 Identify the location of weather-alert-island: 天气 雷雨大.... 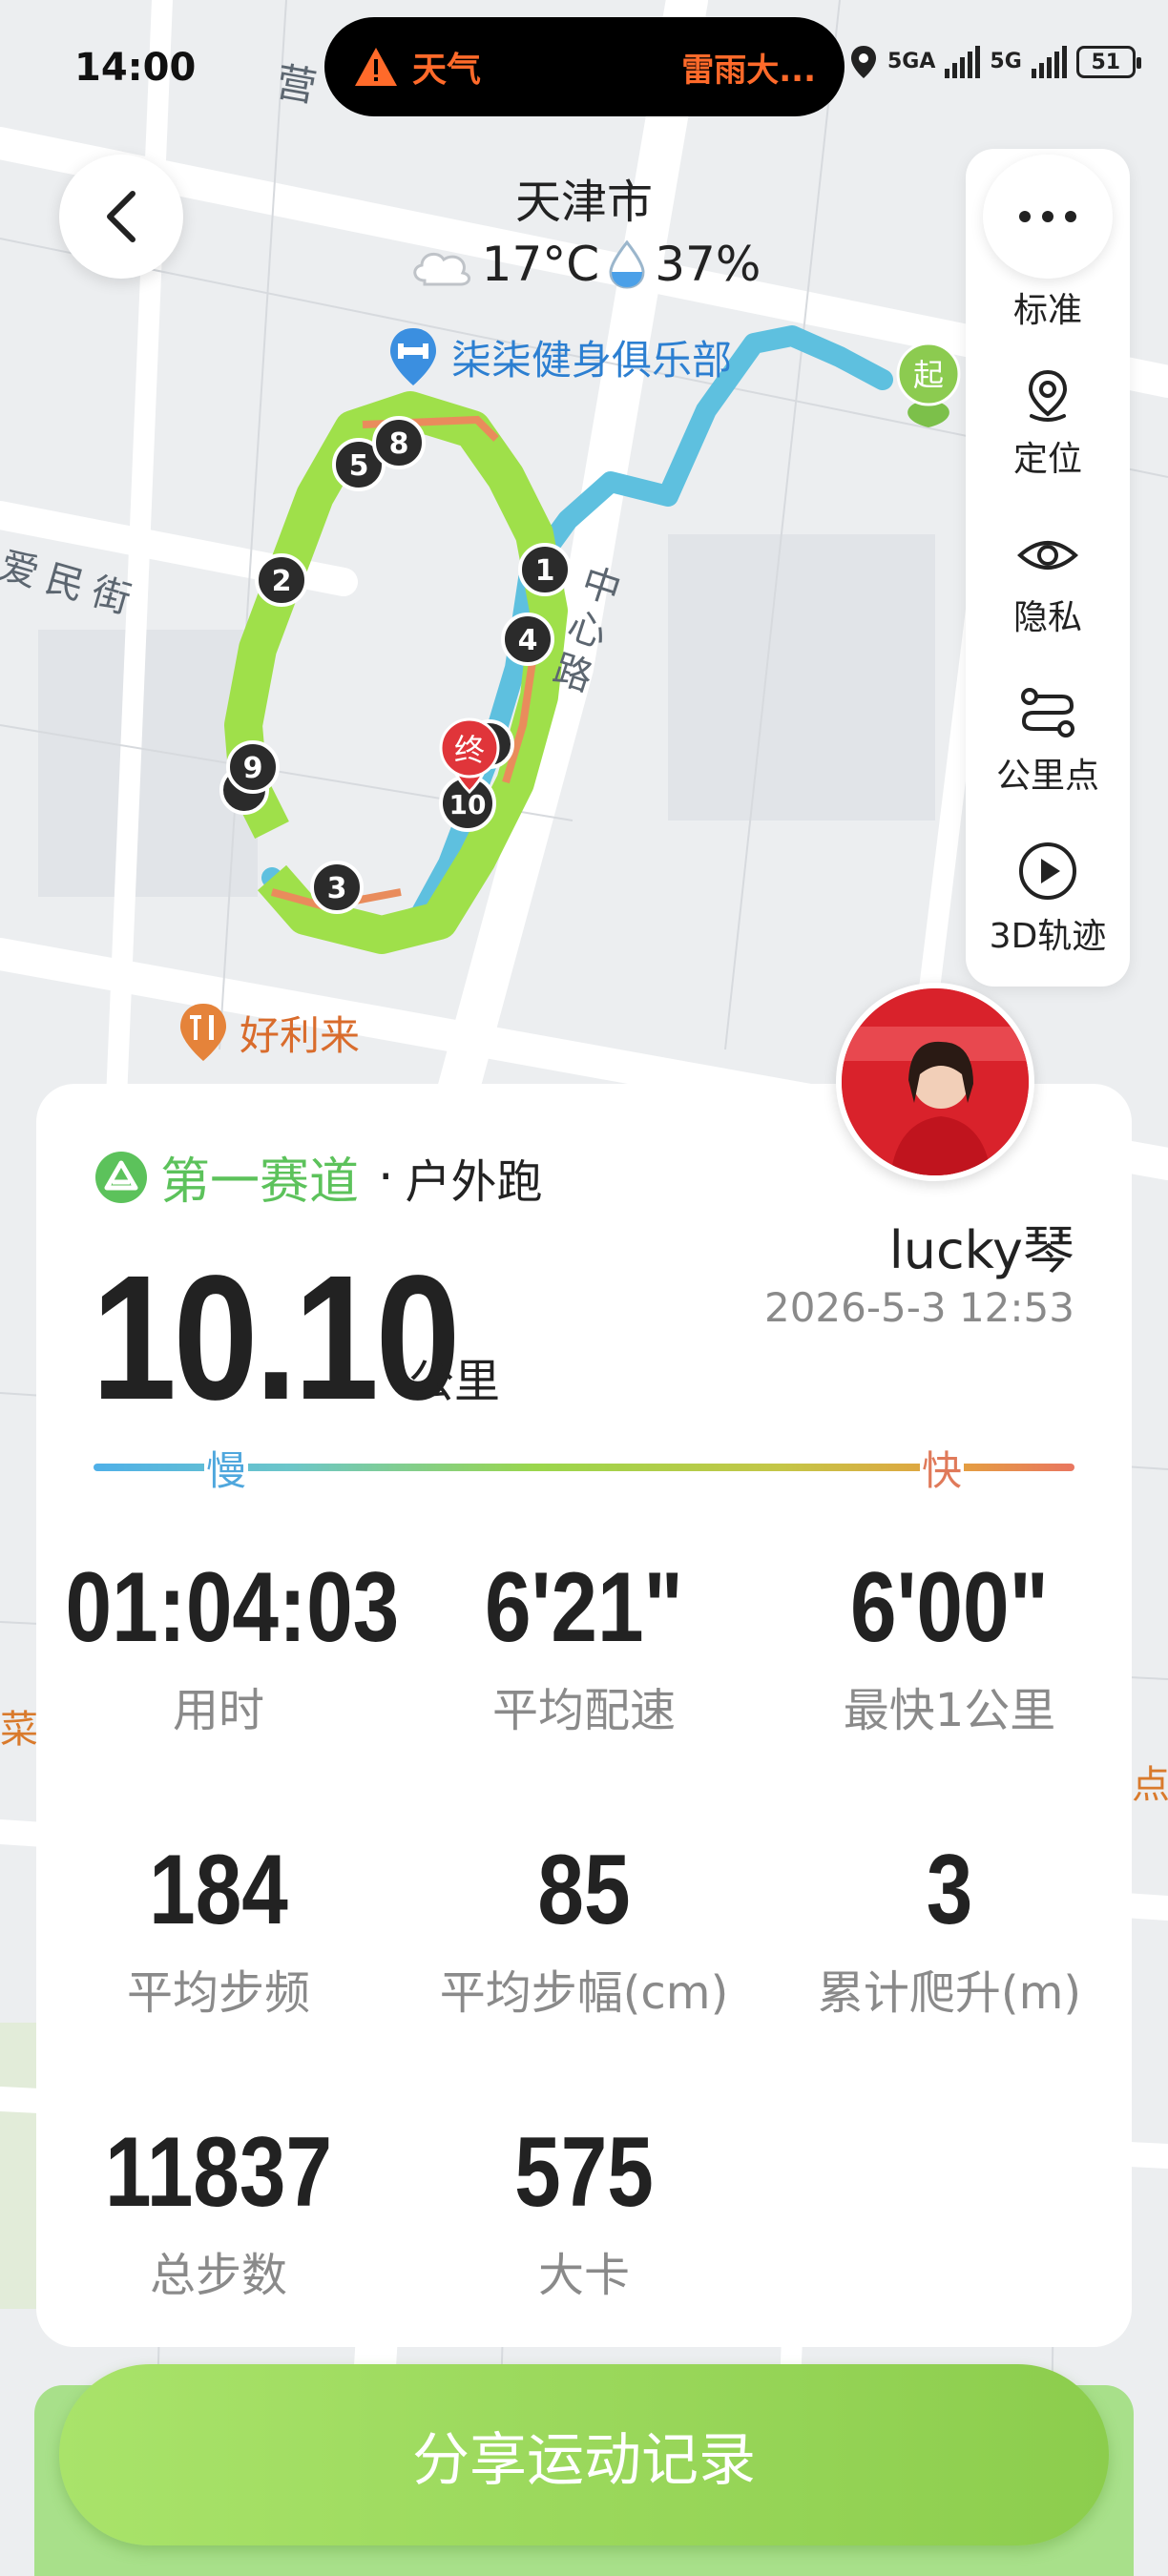
(584, 66).